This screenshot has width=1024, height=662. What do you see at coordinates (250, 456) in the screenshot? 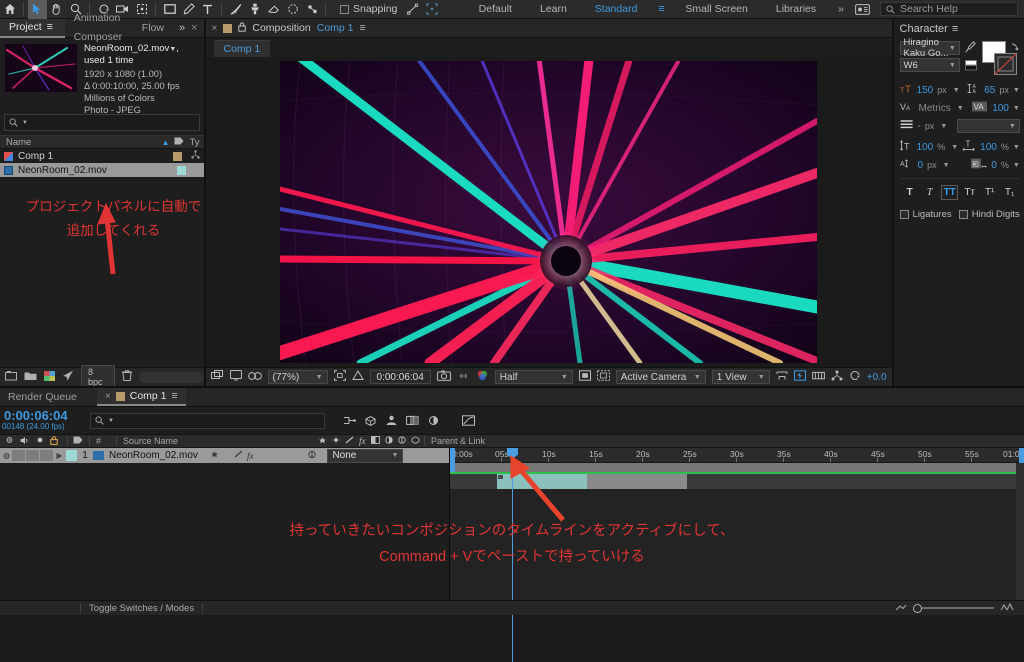
I see `layer-effects-switch: fx` at bounding box center [250, 456].